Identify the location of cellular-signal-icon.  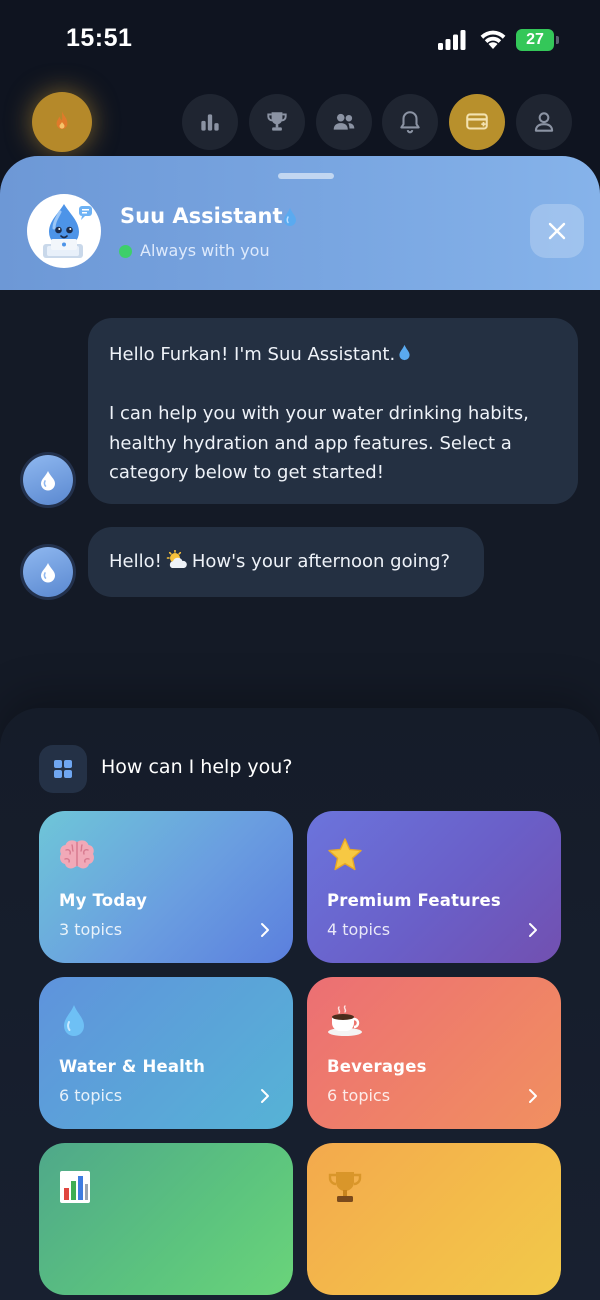
(452, 40).